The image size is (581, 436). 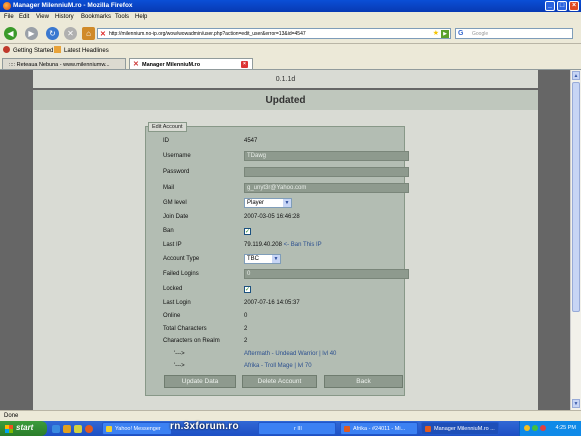 I want to click on bookmark-latest-headlines: Latest Headlines, so click(x=81, y=50).